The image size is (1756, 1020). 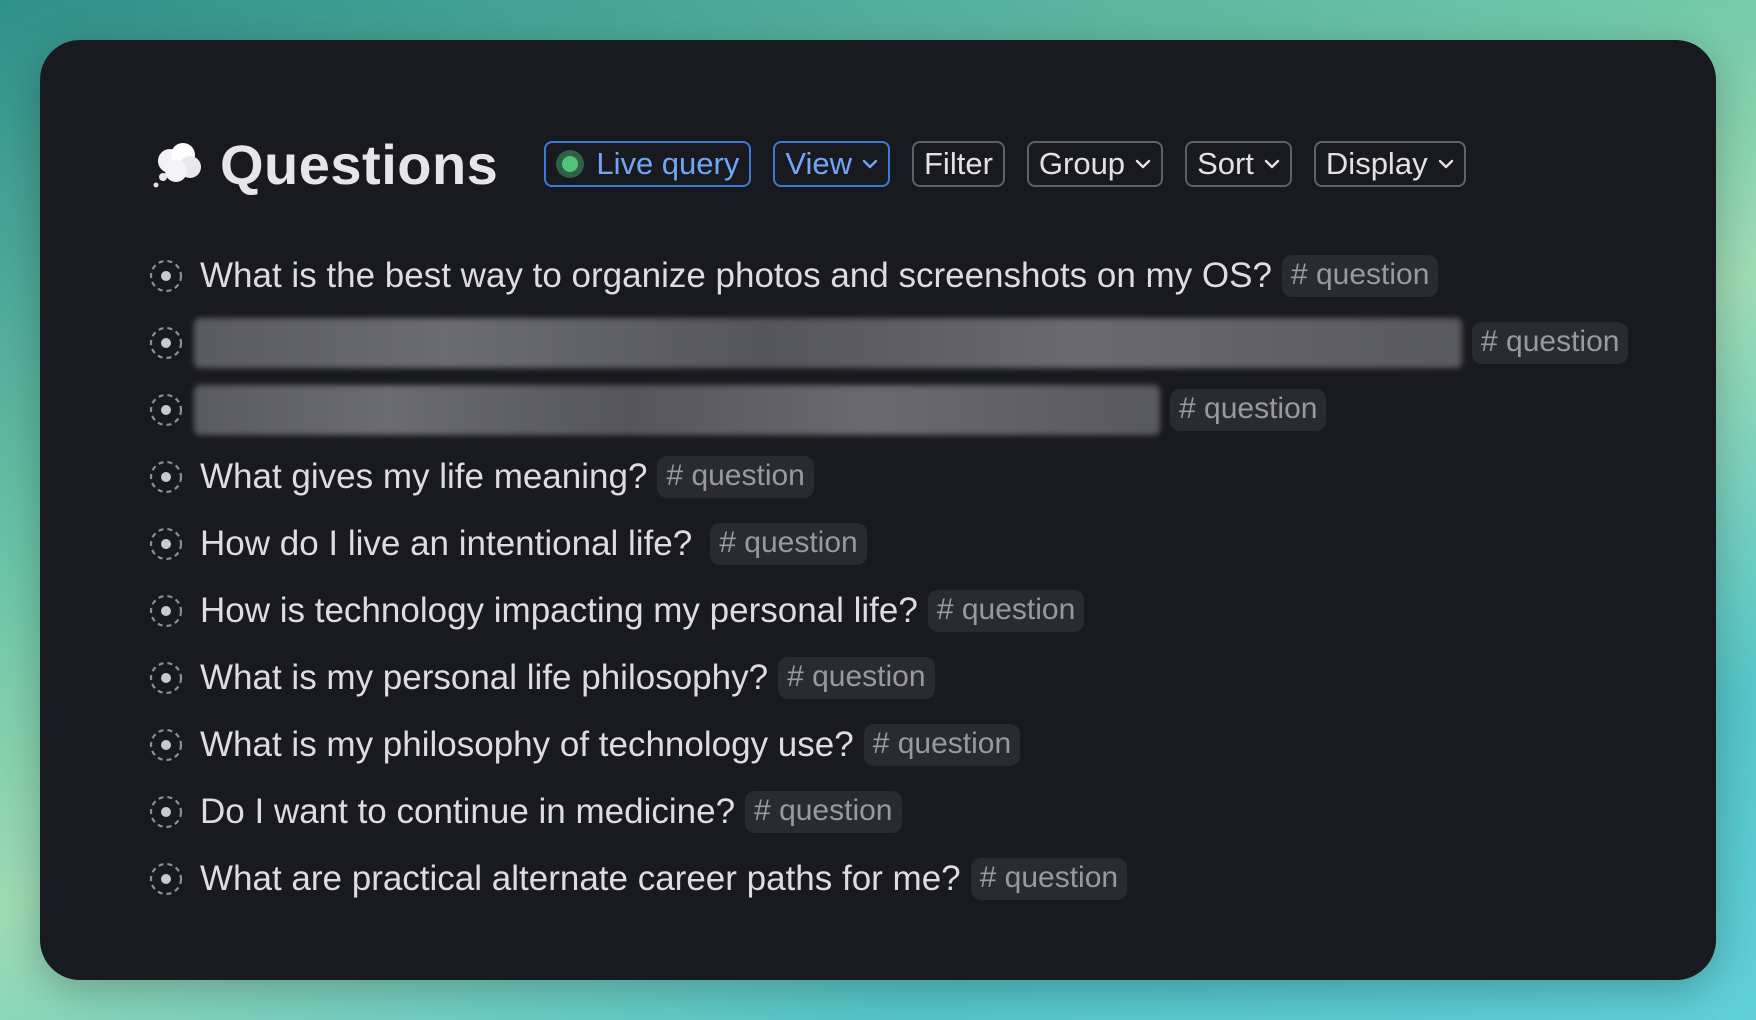 I want to click on view-label: View, so click(x=818, y=163).